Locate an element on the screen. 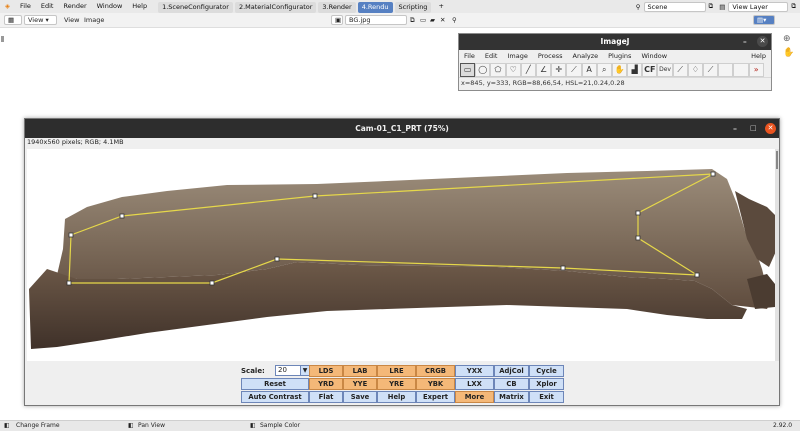 This screenshot has width=800, height=431. button-cycle: Cycle is located at coordinates (546, 371).